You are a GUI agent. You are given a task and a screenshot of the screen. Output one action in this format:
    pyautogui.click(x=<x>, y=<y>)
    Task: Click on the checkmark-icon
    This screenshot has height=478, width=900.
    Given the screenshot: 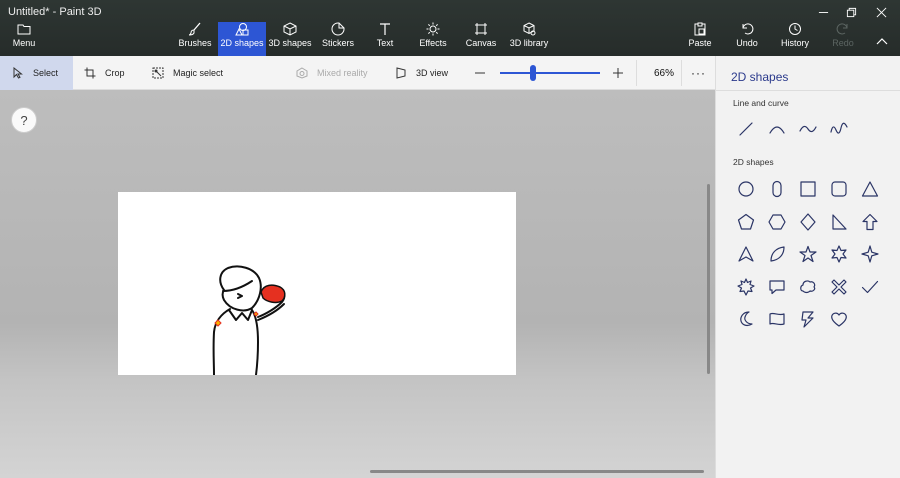 What is the action you would take?
    pyautogui.click(x=870, y=287)
    